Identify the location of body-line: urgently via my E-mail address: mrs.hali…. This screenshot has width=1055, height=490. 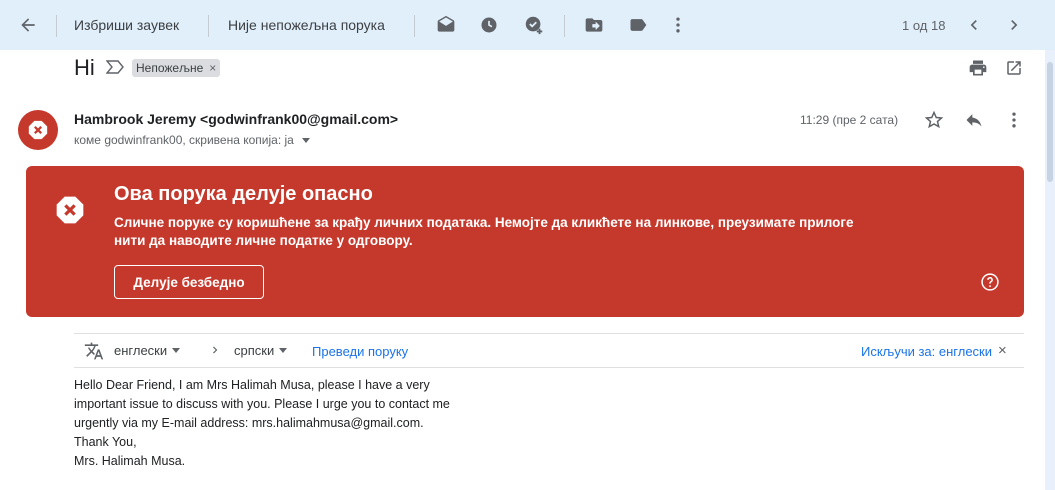
(249, 423).